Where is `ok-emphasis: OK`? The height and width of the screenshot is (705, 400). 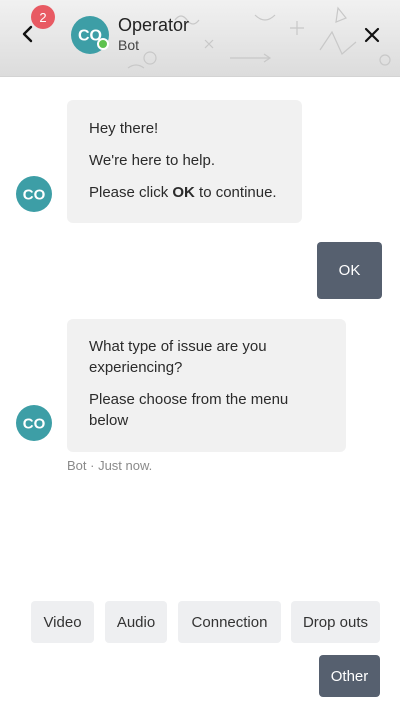 ok-emphasis: OK is located at coordinates (183, 192).